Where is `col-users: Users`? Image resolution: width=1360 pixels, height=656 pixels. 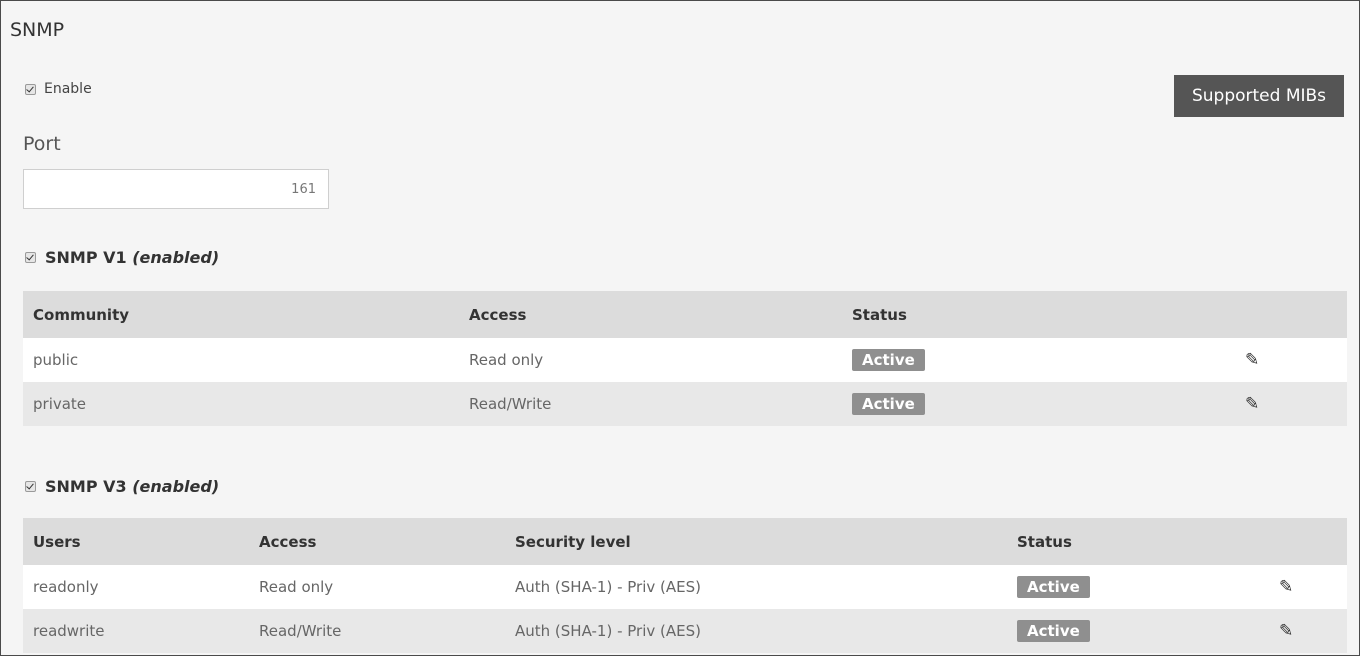 col-users: Users is located at coordinates (57, 541).